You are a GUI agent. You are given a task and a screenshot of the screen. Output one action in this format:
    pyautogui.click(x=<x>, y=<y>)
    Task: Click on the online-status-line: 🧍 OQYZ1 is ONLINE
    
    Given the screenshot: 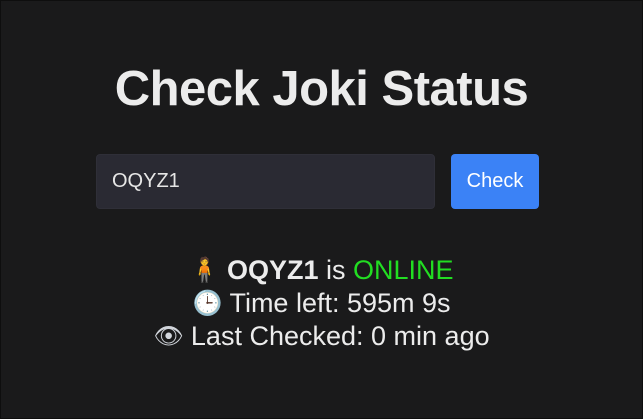 What is the action you would take?
    pyautogui.click(x=321, y=270)
    